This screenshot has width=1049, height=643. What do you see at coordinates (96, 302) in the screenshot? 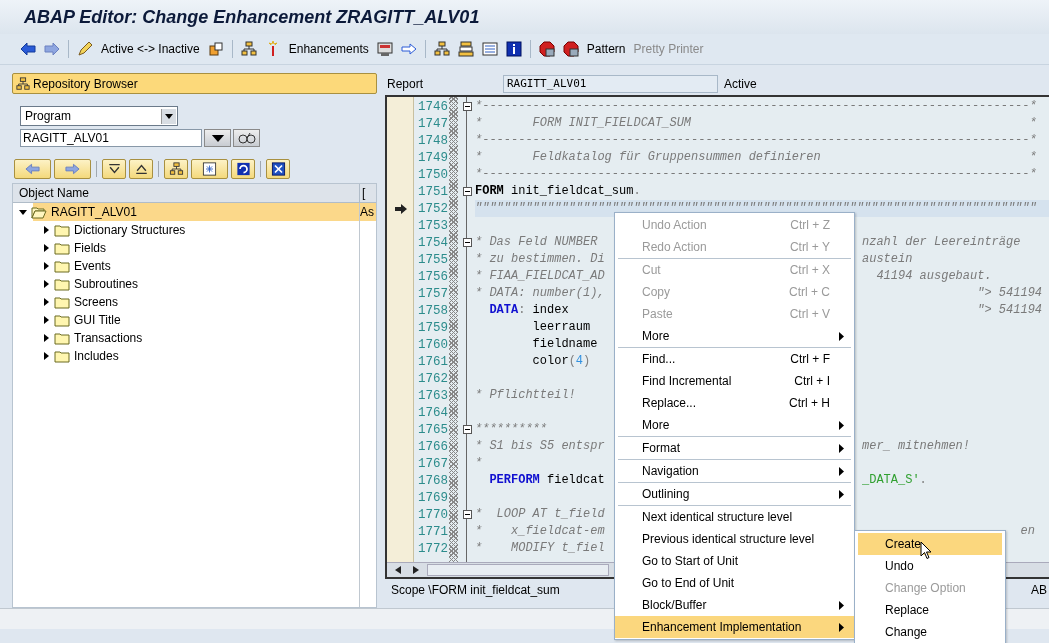
I see `tree-item: Screens` at bounding box center [96, 302].